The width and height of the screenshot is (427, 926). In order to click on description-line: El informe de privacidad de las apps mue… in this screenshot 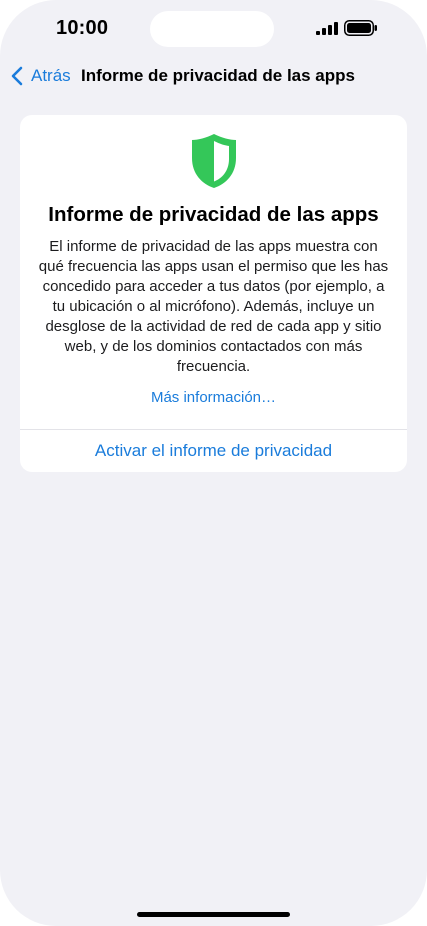, I will do `click(213, 246)`.